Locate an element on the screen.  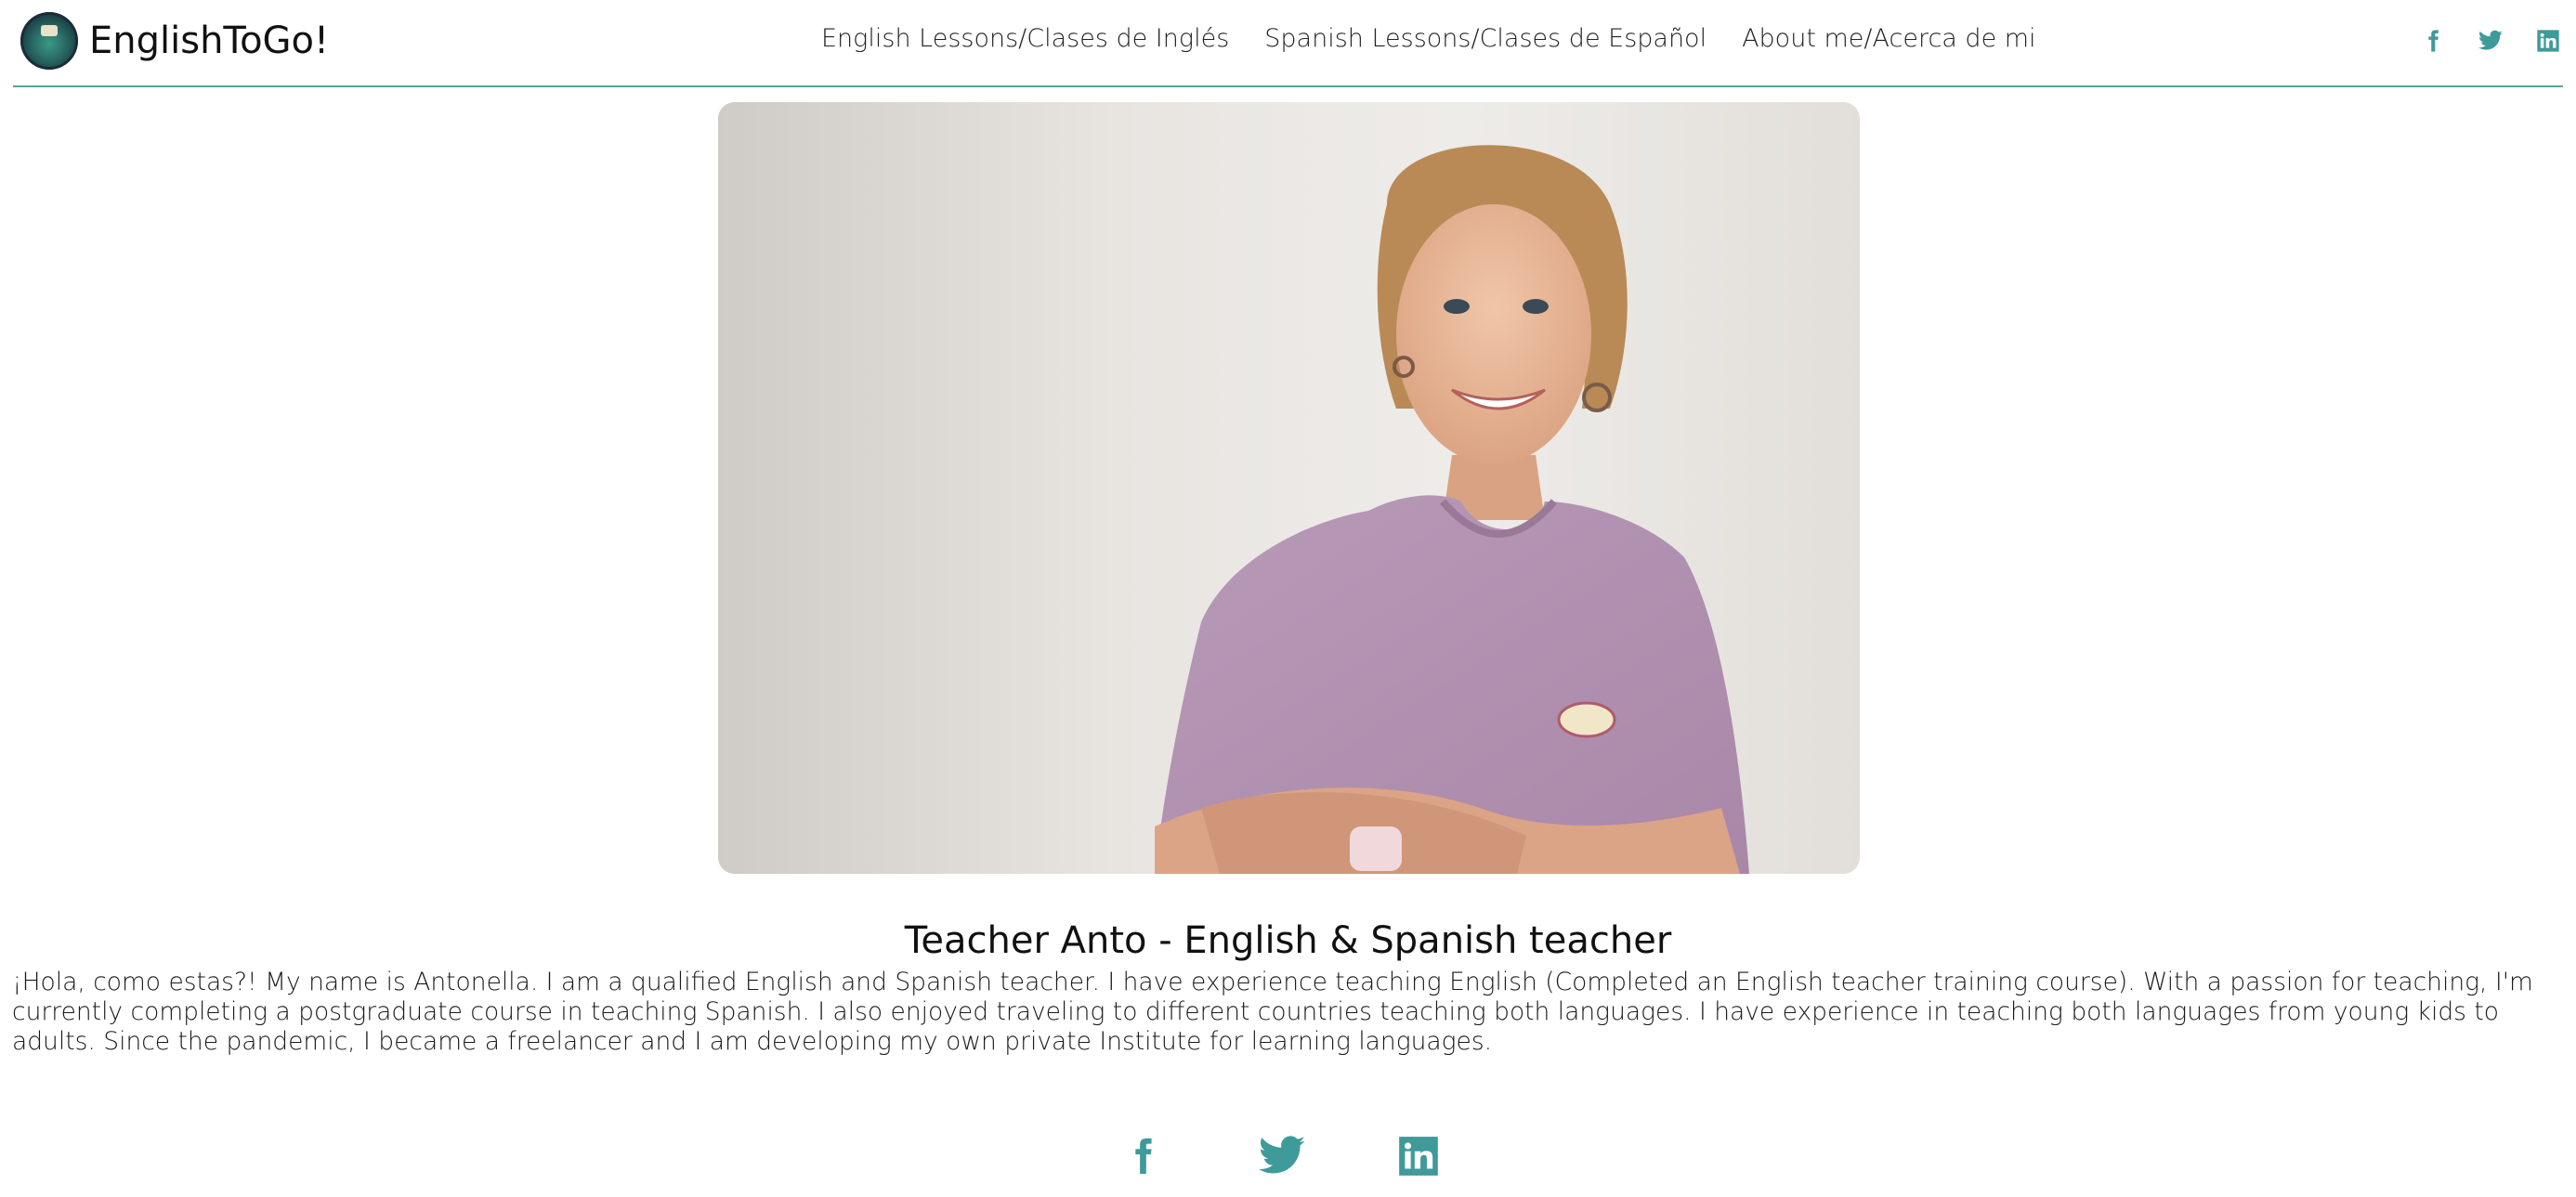
nav-spanish-lessons: Spanish Lessons/Clases de Español is located at coordinates (1485, 38).